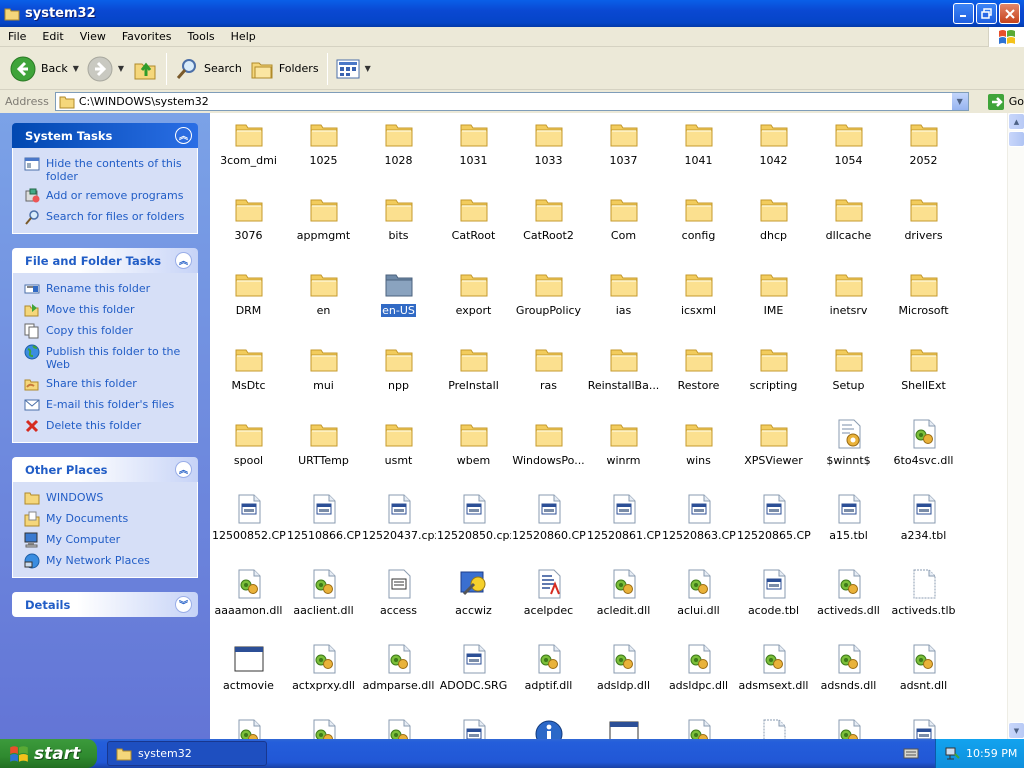 The height and width of the screenshot is (768, 1024). I want to click on vertical-scrollbar: ▲ ▼, so click(1015, 426).